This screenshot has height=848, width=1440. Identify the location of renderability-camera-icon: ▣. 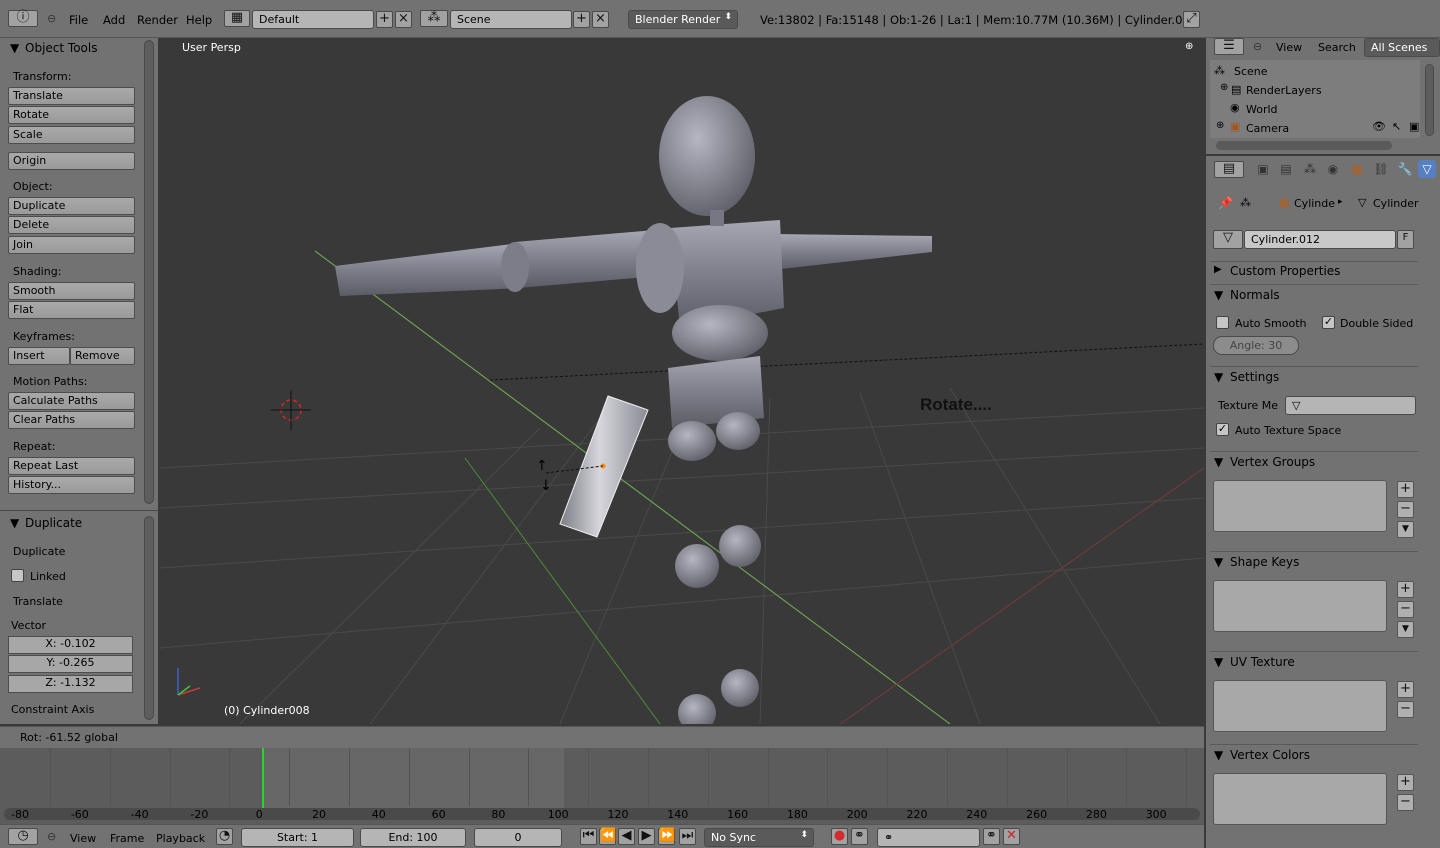
(1414, 126).